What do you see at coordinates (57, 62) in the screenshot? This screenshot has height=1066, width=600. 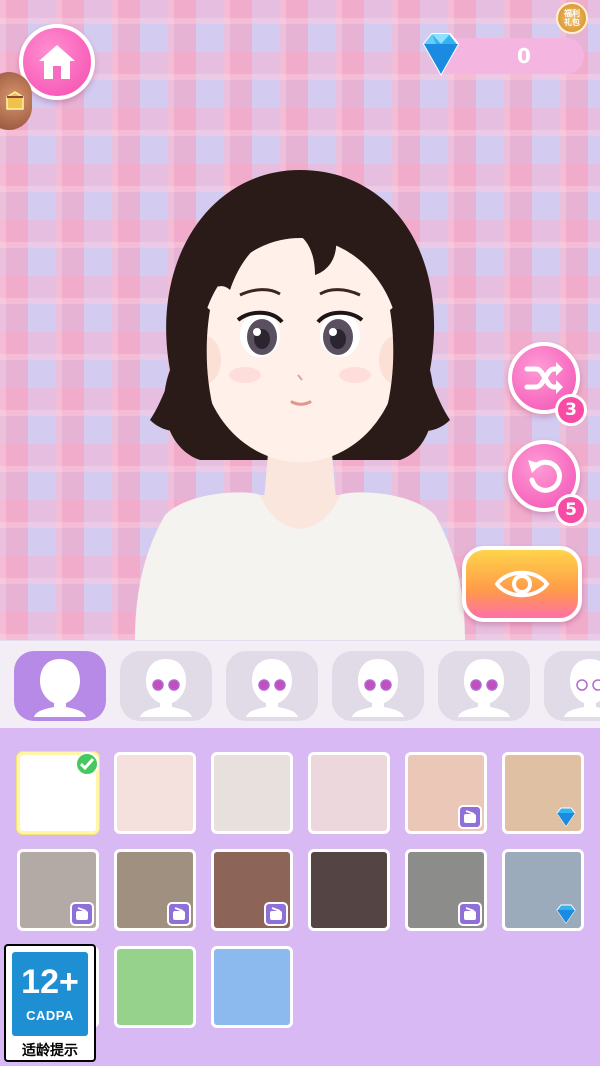 I see `home-icon` at bounding box center [57, 62].